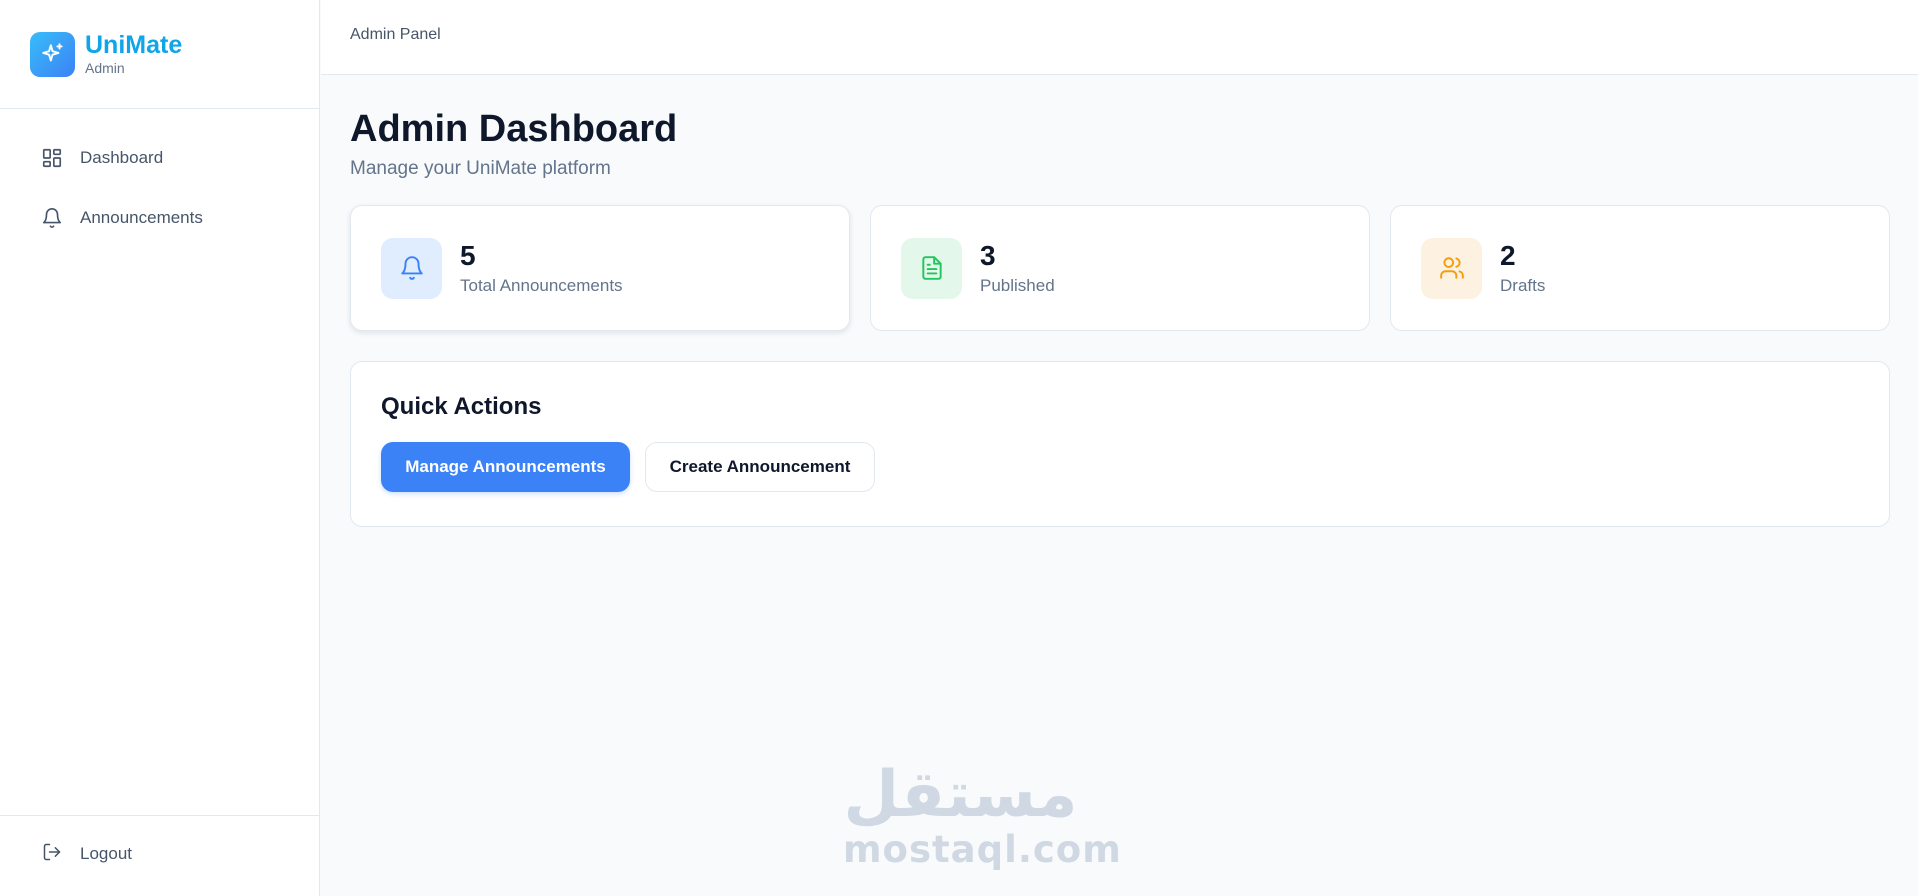 The height and width of the screenshot is (896, 1918). What do you see at coordinates (134, 45) in the screenshot?
I see `brand-name: UniMate` at bounding box center [134, 45].